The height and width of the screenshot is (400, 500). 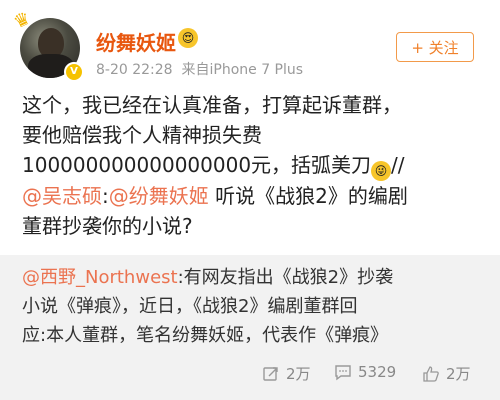 What do you see at coordinates (381, 171) in the screenshot?
I see `tongue-face-icon: 😜` at bounding box center [381, 171].